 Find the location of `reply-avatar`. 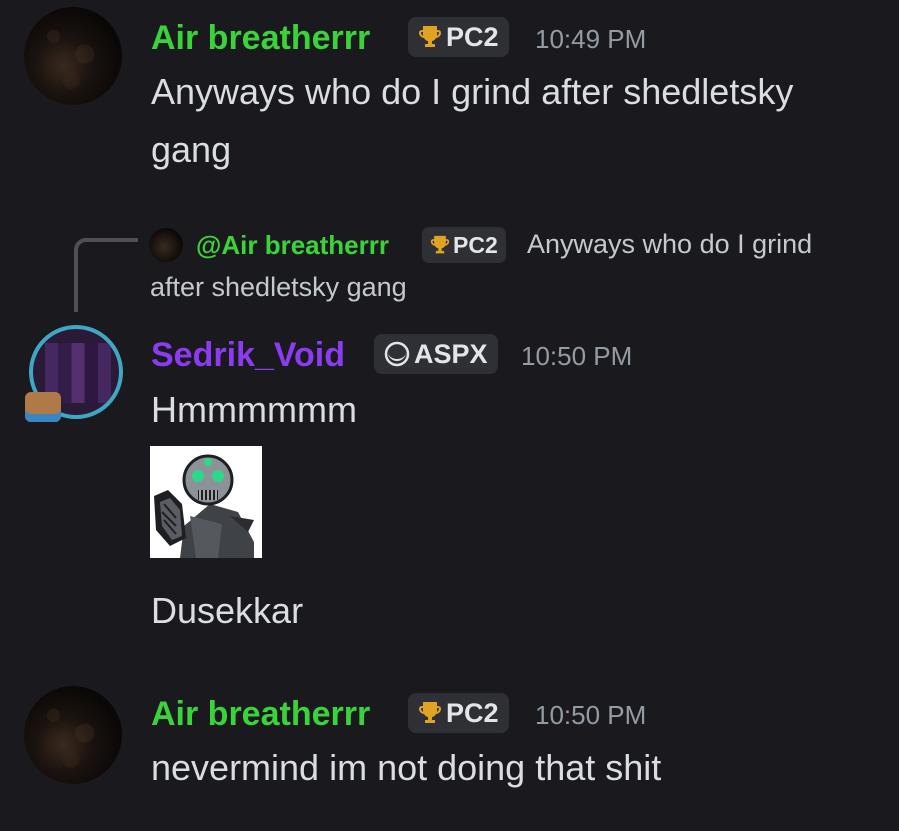

reply-avatar is located at coordinates (166, 245).